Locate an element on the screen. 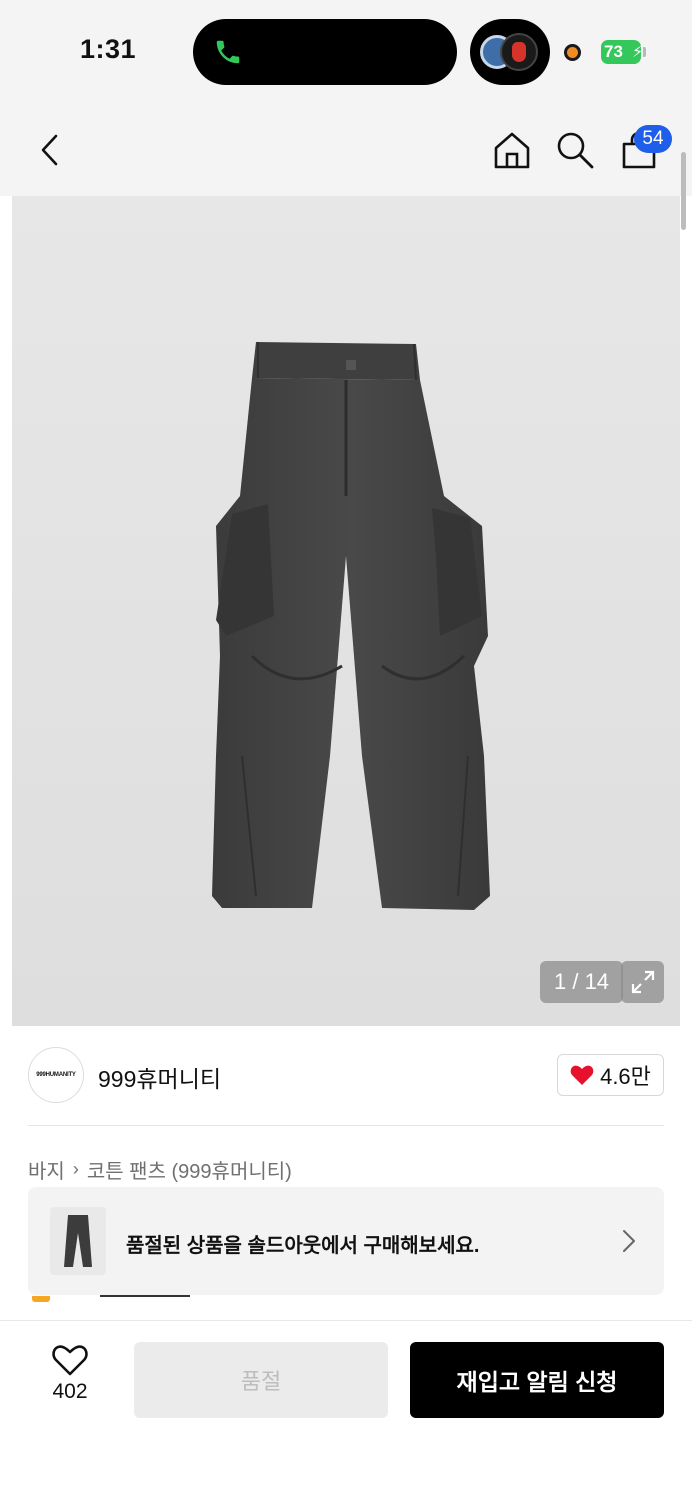 The width and height of the screenshot is (692, 1500). brand-like-button: 4.6만 is located at coordinates (610, 1075).